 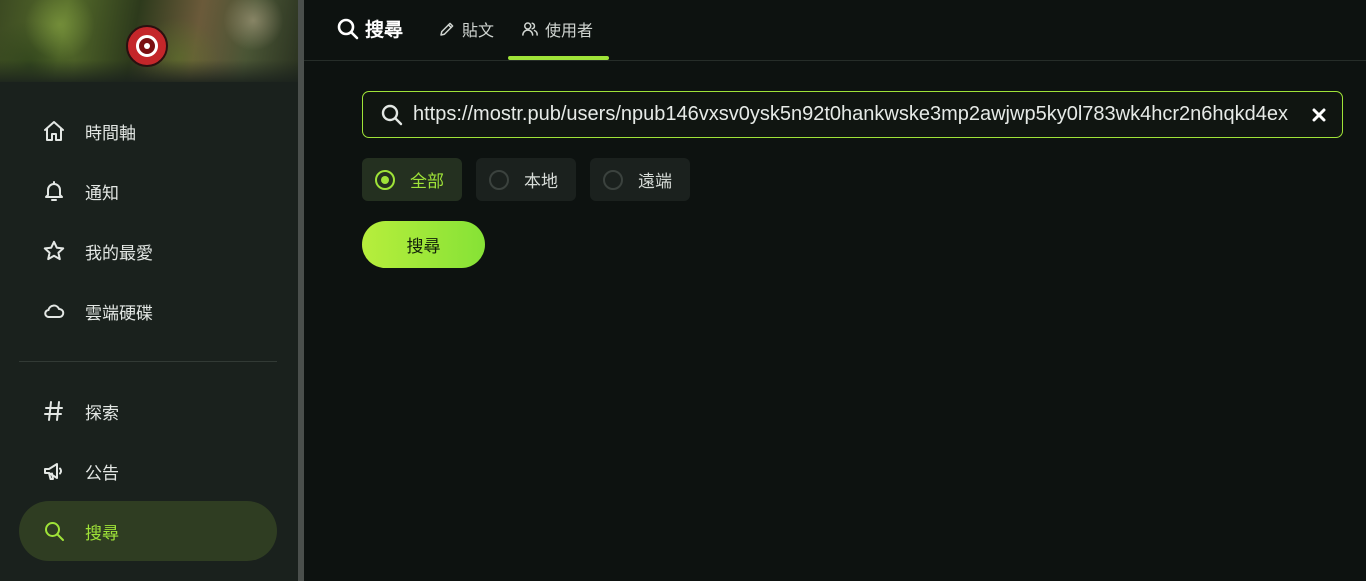 I want to click on scope-option-remote: 遠端, so click(x=640, y=179).